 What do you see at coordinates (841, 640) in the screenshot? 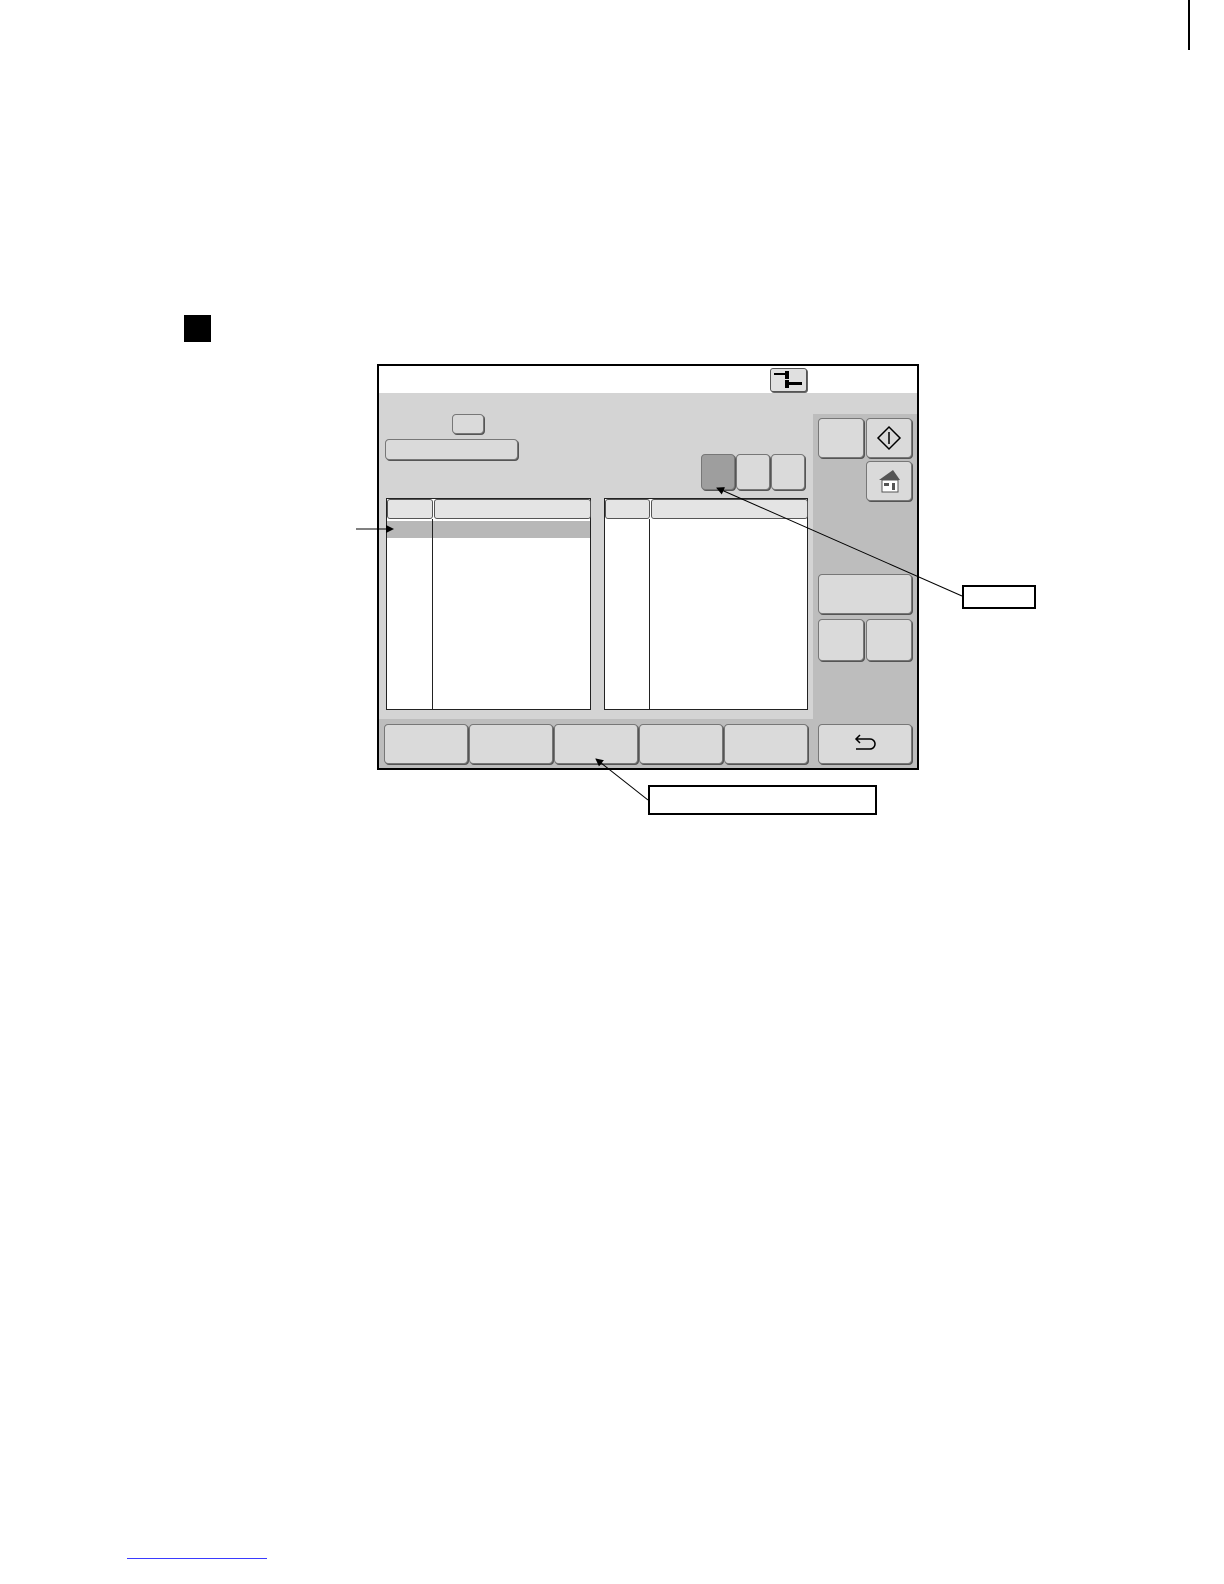
I see `side-small-left-button` at bounding box center [841, 640].